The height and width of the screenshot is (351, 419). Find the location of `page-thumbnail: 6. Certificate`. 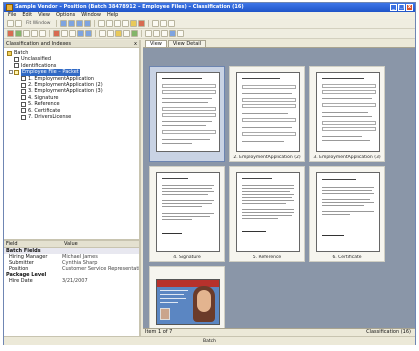

page-thumbnail: 6. Certificate is located at coordinates (347, 214).